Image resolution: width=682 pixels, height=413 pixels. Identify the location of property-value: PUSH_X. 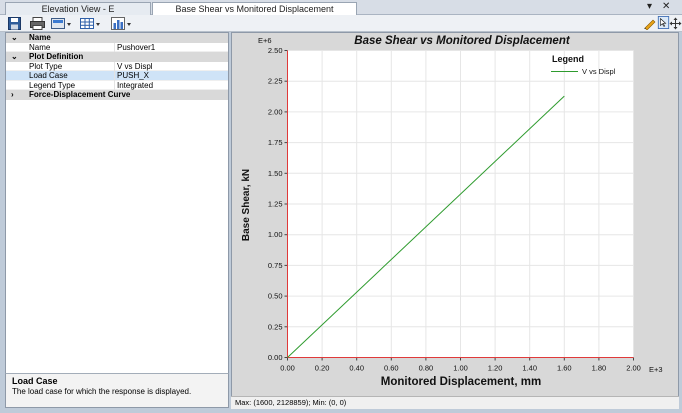
(133, 75).